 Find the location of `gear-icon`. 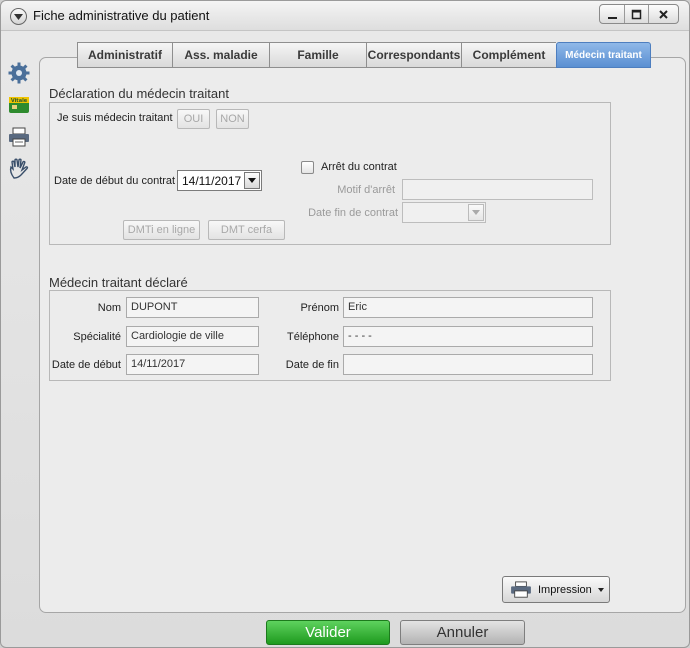

gear-icon is located at coordinates (19, 73).